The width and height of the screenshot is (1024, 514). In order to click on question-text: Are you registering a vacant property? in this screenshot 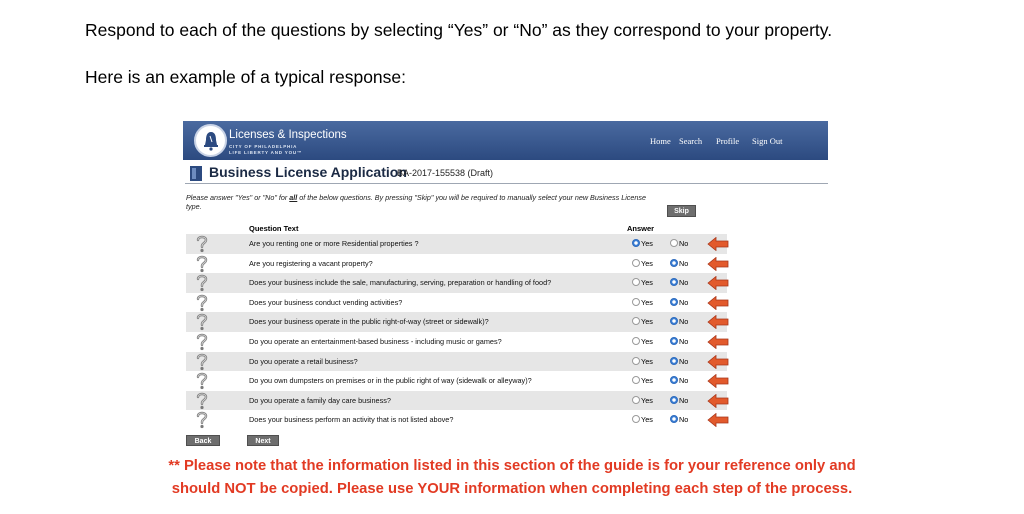, I will do `click(311, 263)`.